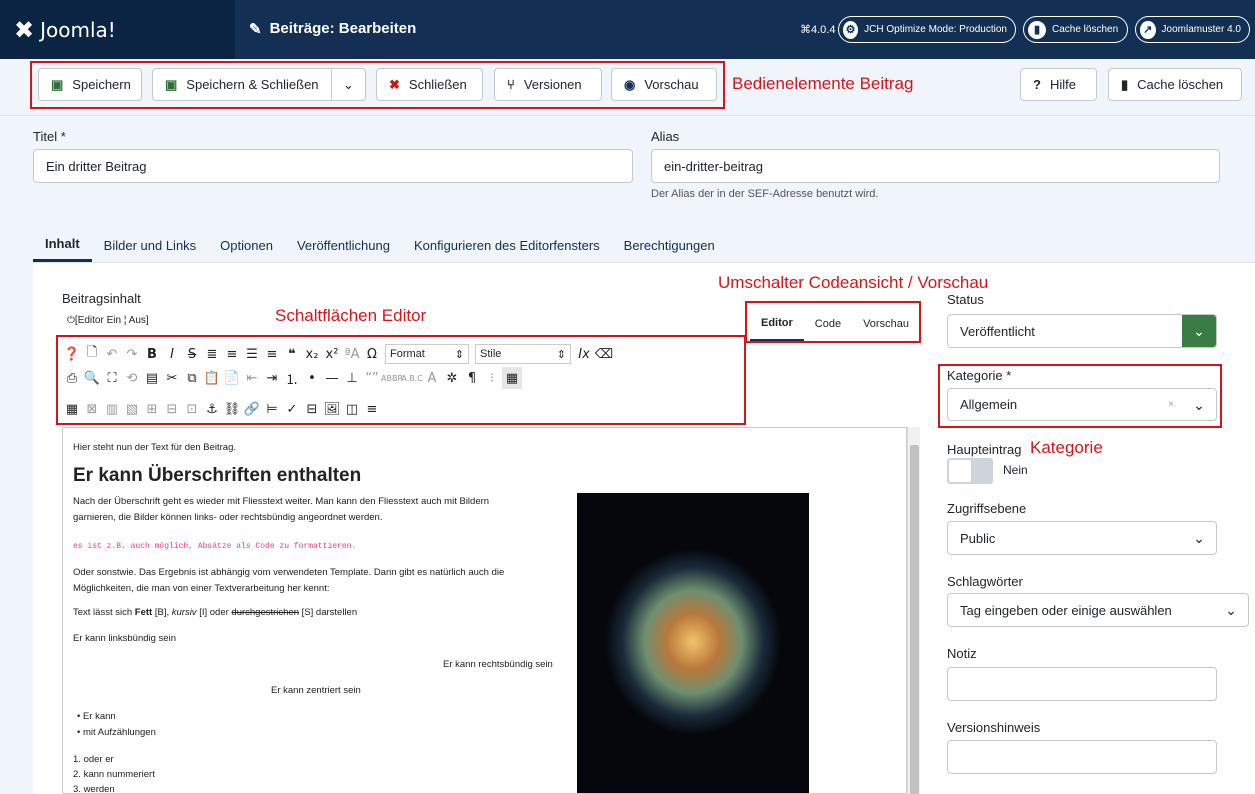 Image resolution: width=1255 pixels, height=794 pixels. Describe the element at coordinates (978, 538) in the screenshot. I see `access-value: Public` at that location.